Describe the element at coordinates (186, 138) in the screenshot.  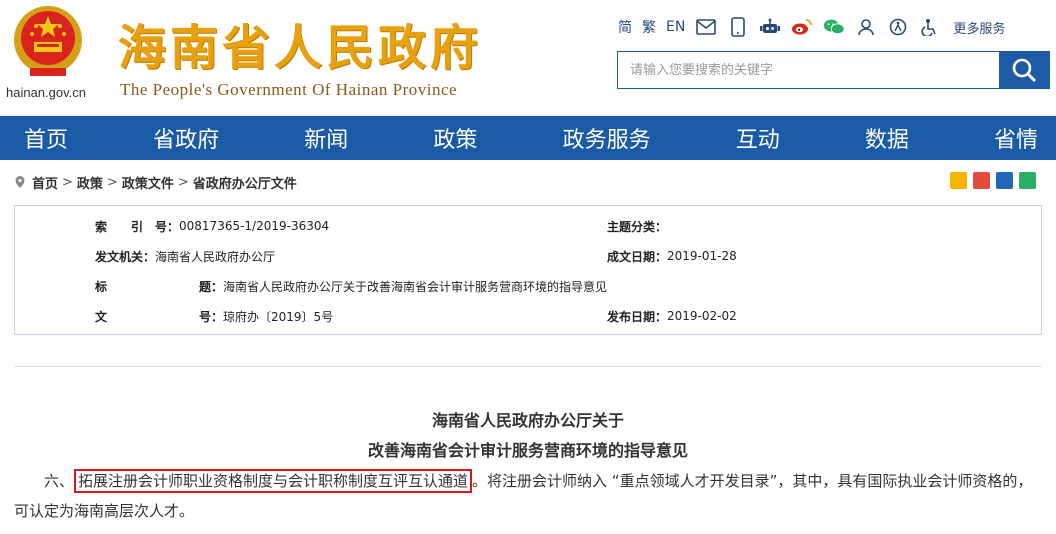
I see `nav-item-provincial-government: 省政府` at that location.